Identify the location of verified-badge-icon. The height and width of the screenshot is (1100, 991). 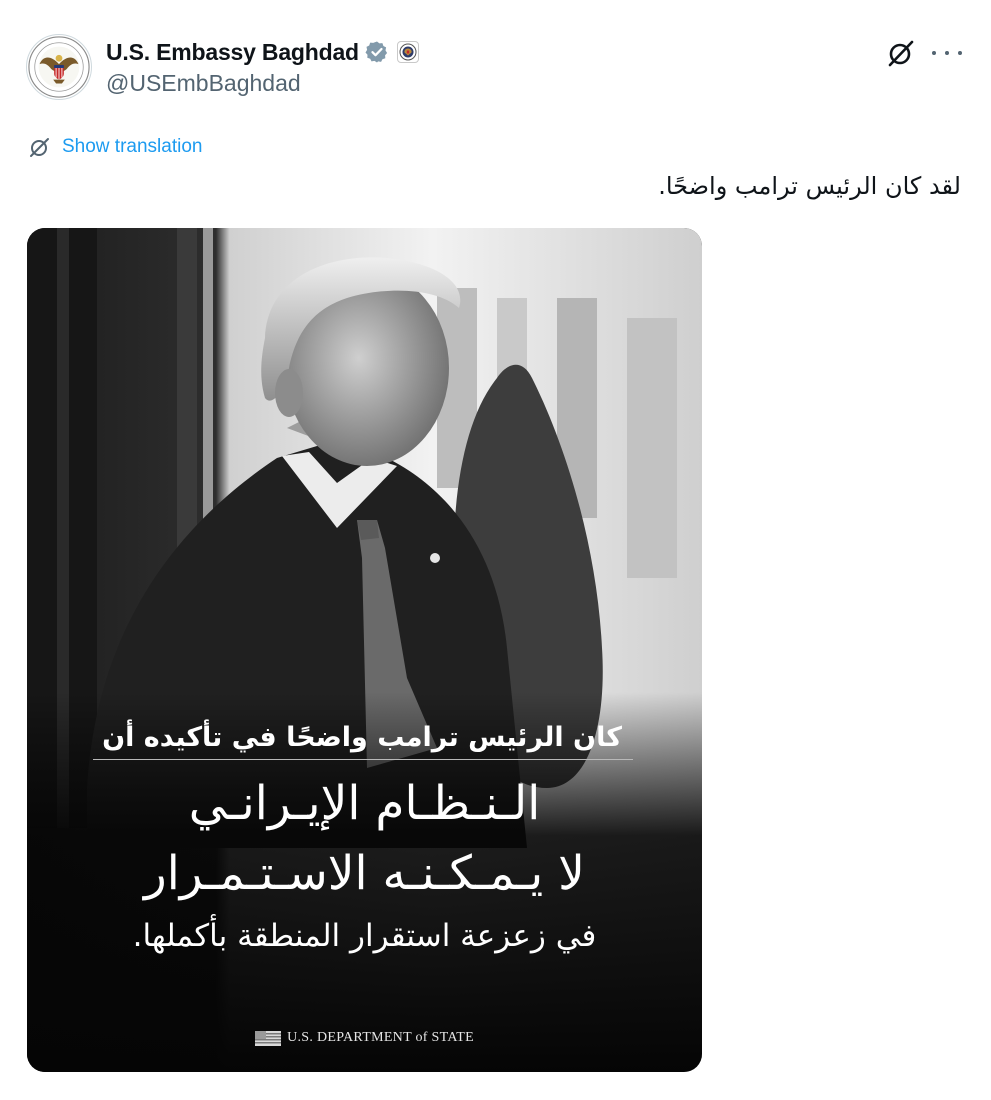
(377, 52).